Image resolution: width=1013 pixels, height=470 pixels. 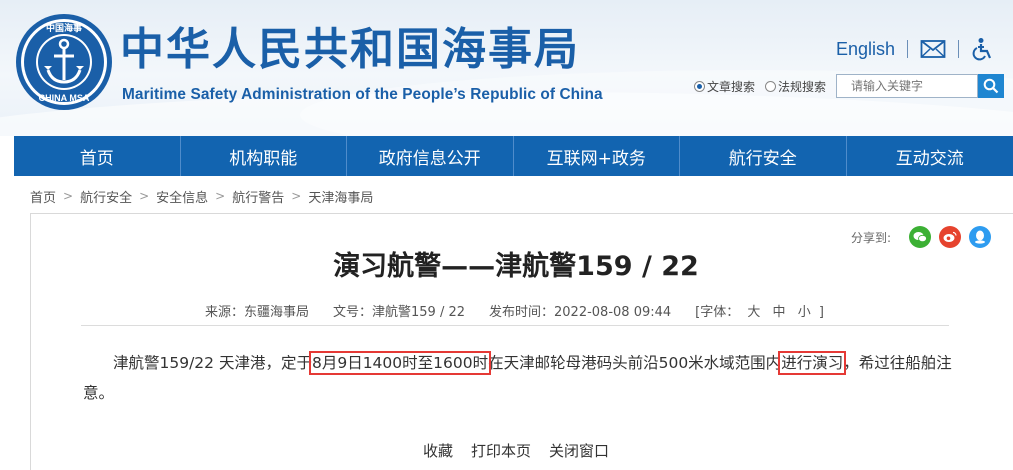 What do you see at coordinates (579, 450) in the screenshot?
I see `close-window-button: 关闭窗口` at bounding box center [579, 450].